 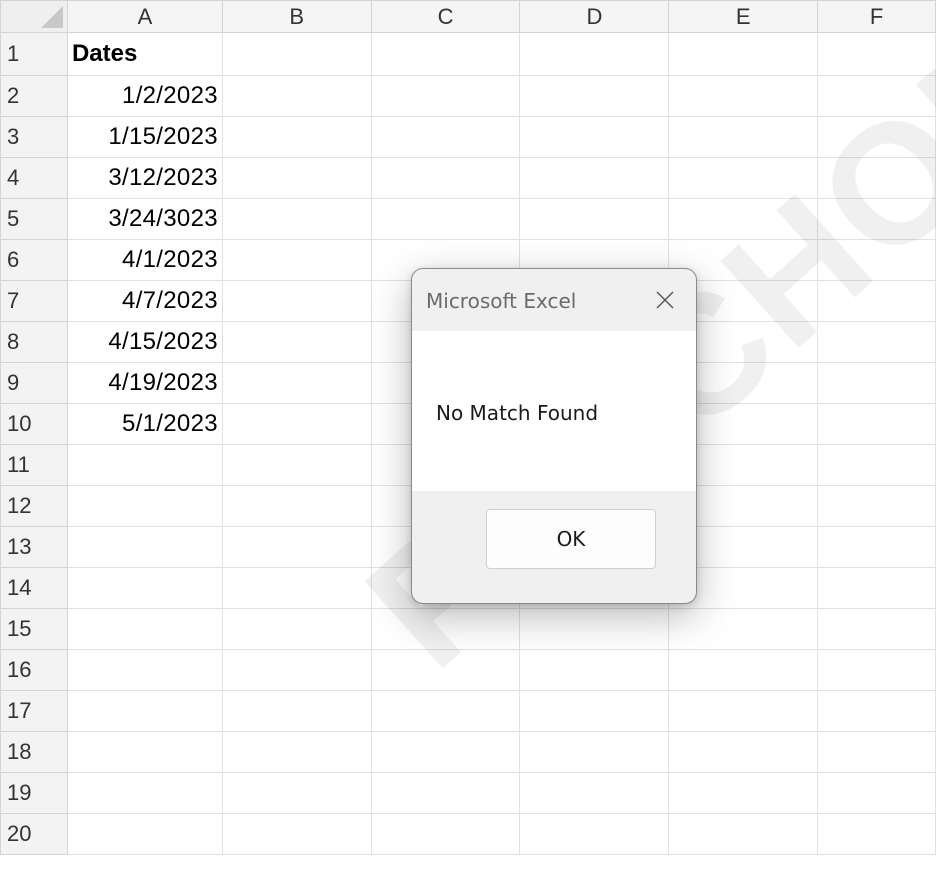 What do you see at coordinates (144, 16) in the screenshot?
I see `column-header-a: A` at bounding box center [144, 16].